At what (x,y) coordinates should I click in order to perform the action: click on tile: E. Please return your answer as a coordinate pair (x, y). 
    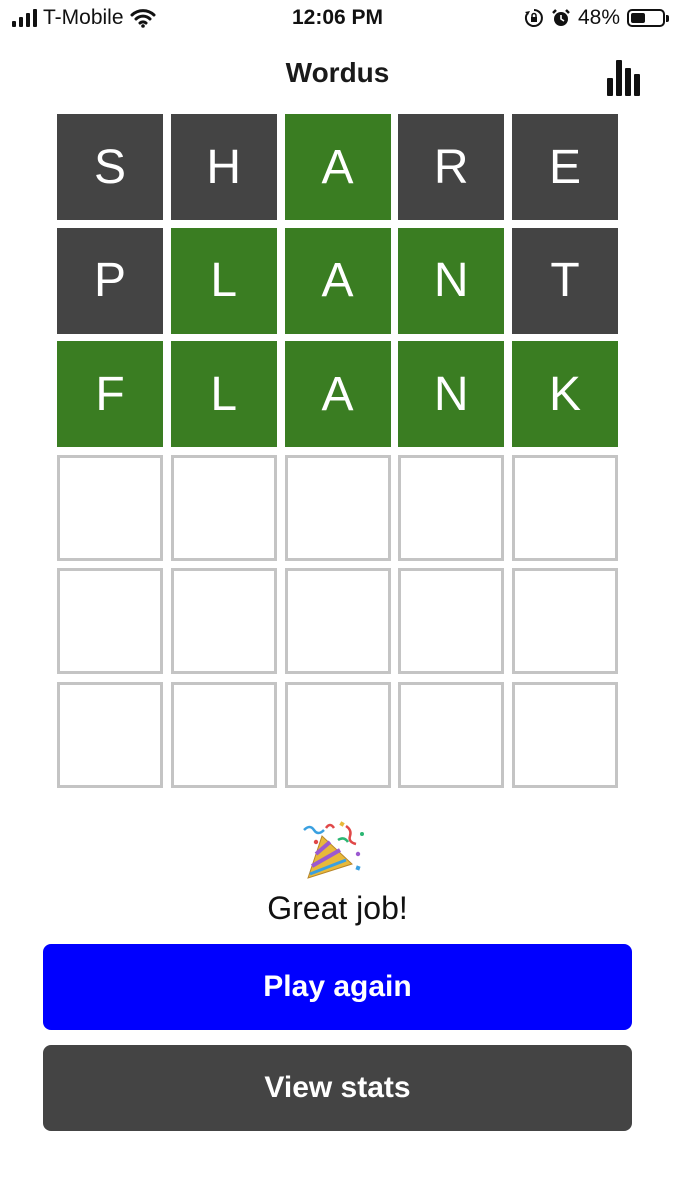
    Looking at the image, I should click on (565, 167).